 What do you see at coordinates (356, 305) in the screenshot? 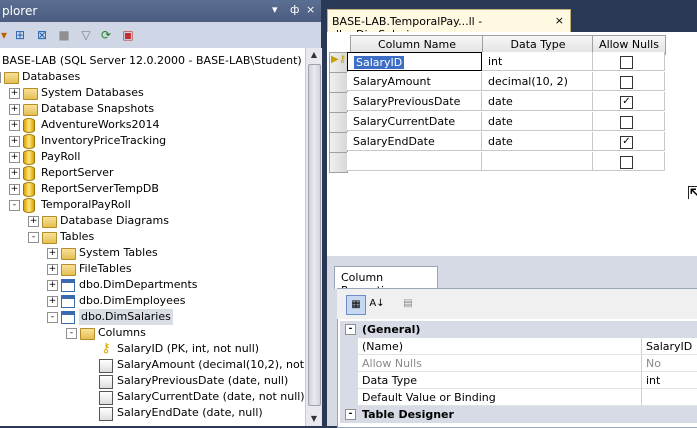
I see `categorized-icon: ▦` at bounding box center [356, 305].